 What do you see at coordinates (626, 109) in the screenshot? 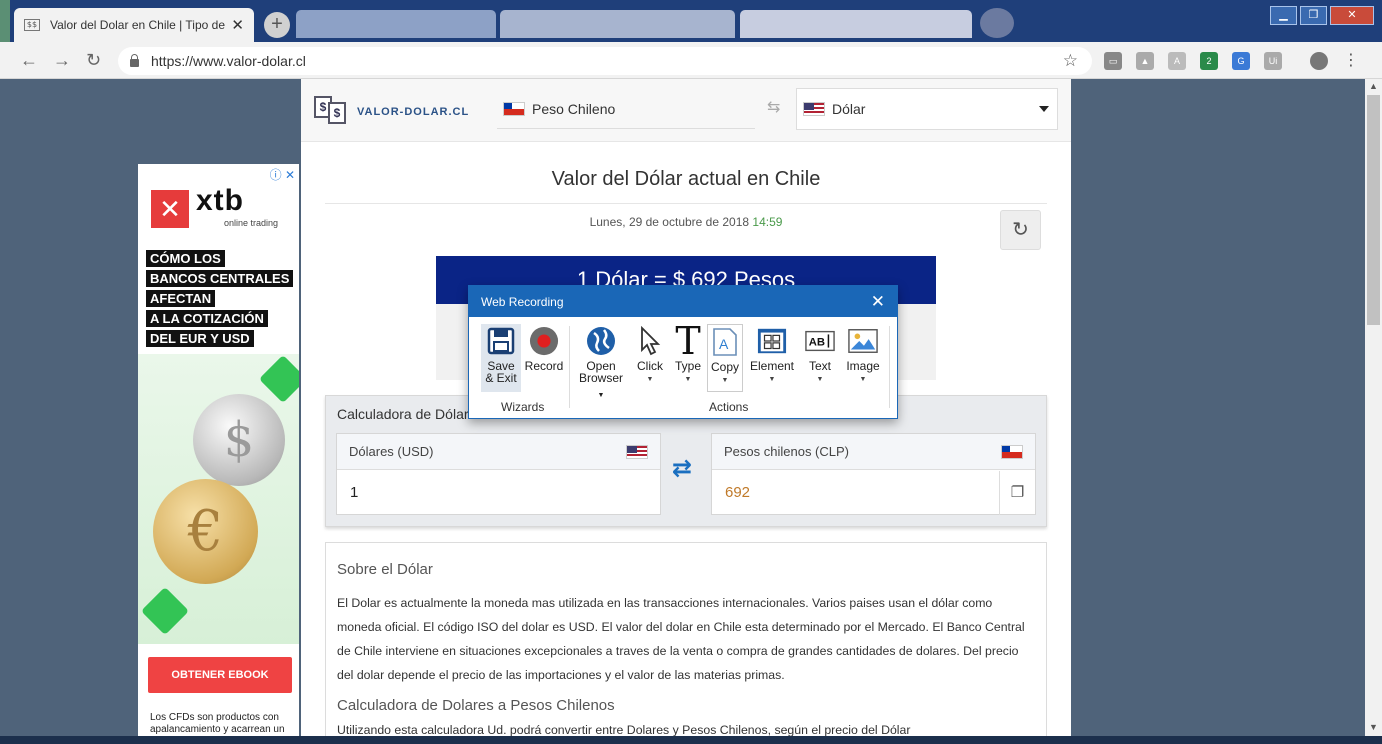
I see `currency-from-select: Peso Chileno` at bounding box center [626, 109].